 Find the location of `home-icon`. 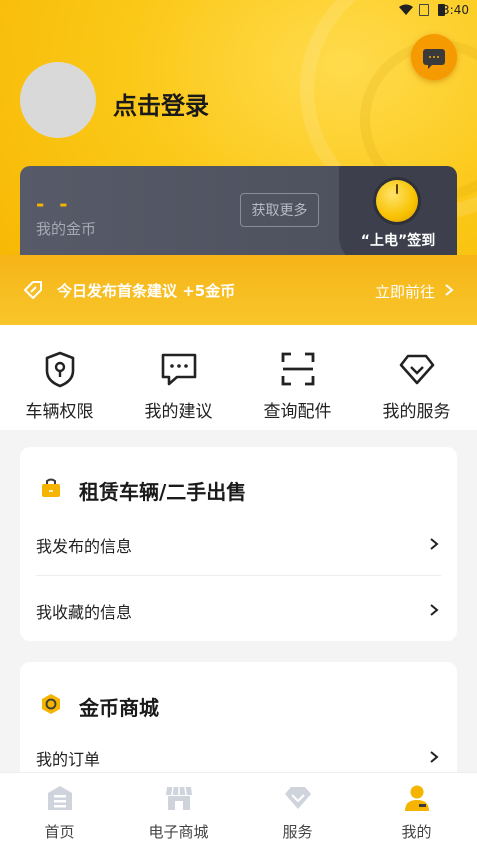

home-icon is located at coordinates (59, 798).